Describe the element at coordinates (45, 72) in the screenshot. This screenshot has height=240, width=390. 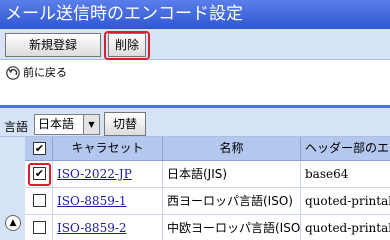
I see `back-label: 前に戻る` at that location.